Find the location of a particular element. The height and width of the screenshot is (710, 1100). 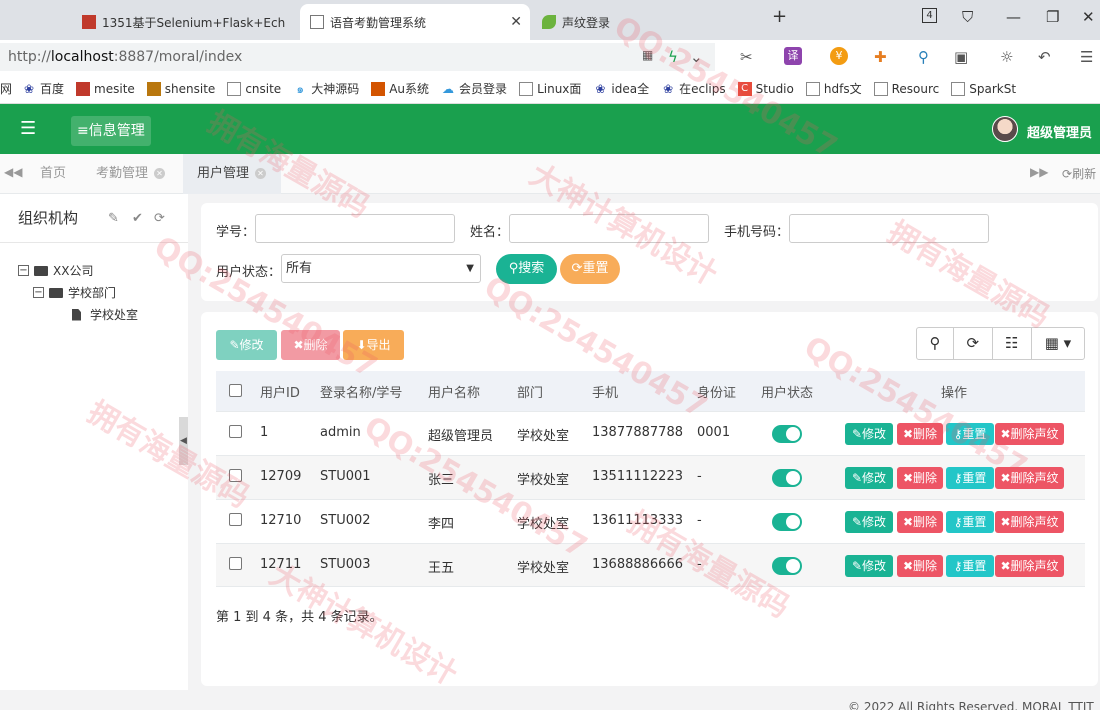

bookmark: Au系统 is located at coordinates (400, 88).